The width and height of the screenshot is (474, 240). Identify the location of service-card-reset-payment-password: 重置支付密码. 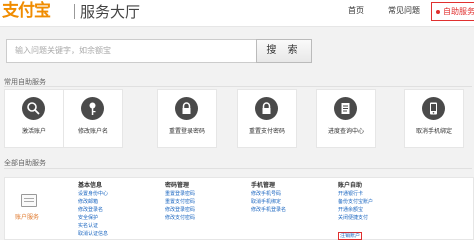
(267, 118).